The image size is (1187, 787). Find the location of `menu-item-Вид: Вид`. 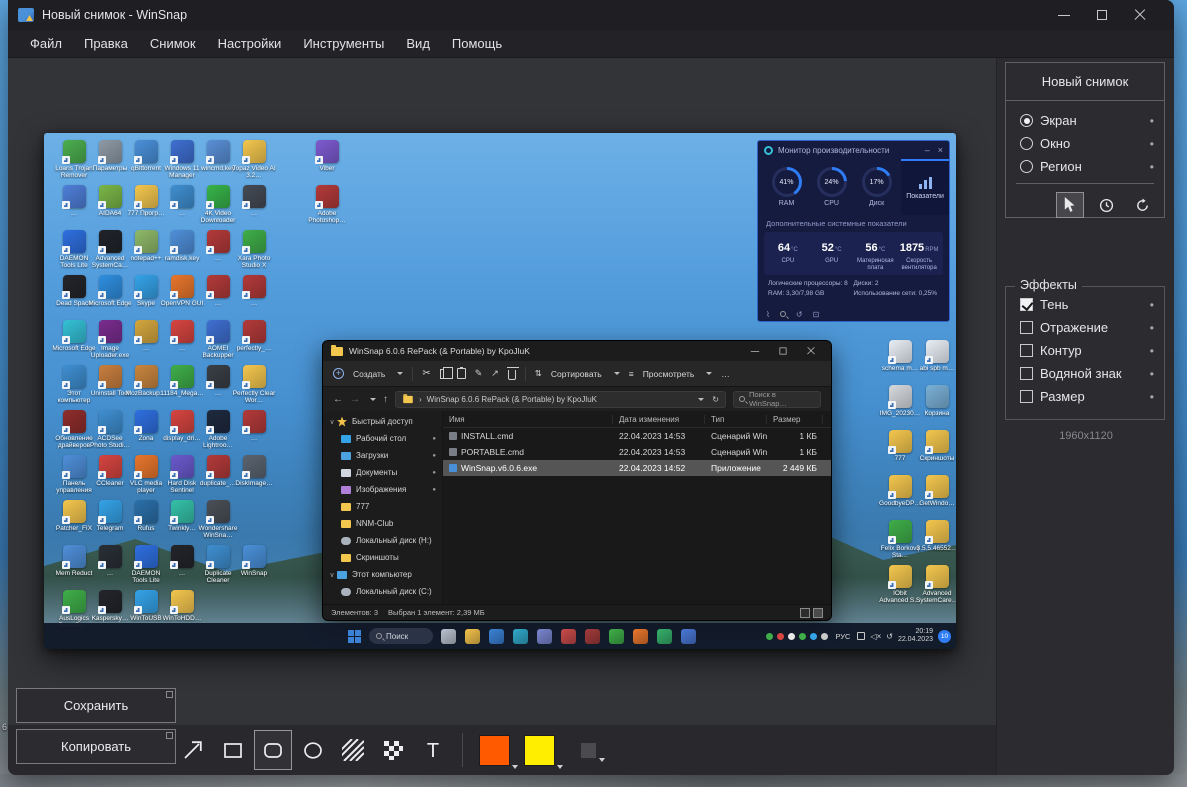

menu-item-Вид: Вид is located at coordinates (418, 43).